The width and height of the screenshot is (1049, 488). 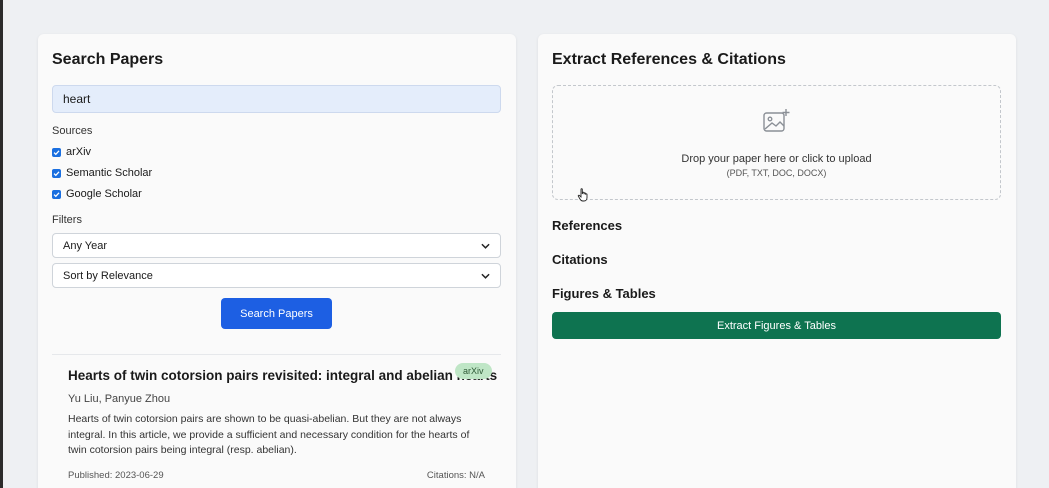 I want to click on hand-cursor-icon, so click(x=583, y=197).